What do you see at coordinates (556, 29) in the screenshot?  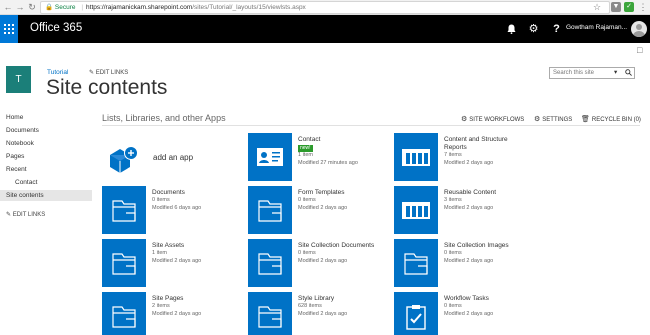 I see `help-icon: ?` at bounding box center [556, 29].